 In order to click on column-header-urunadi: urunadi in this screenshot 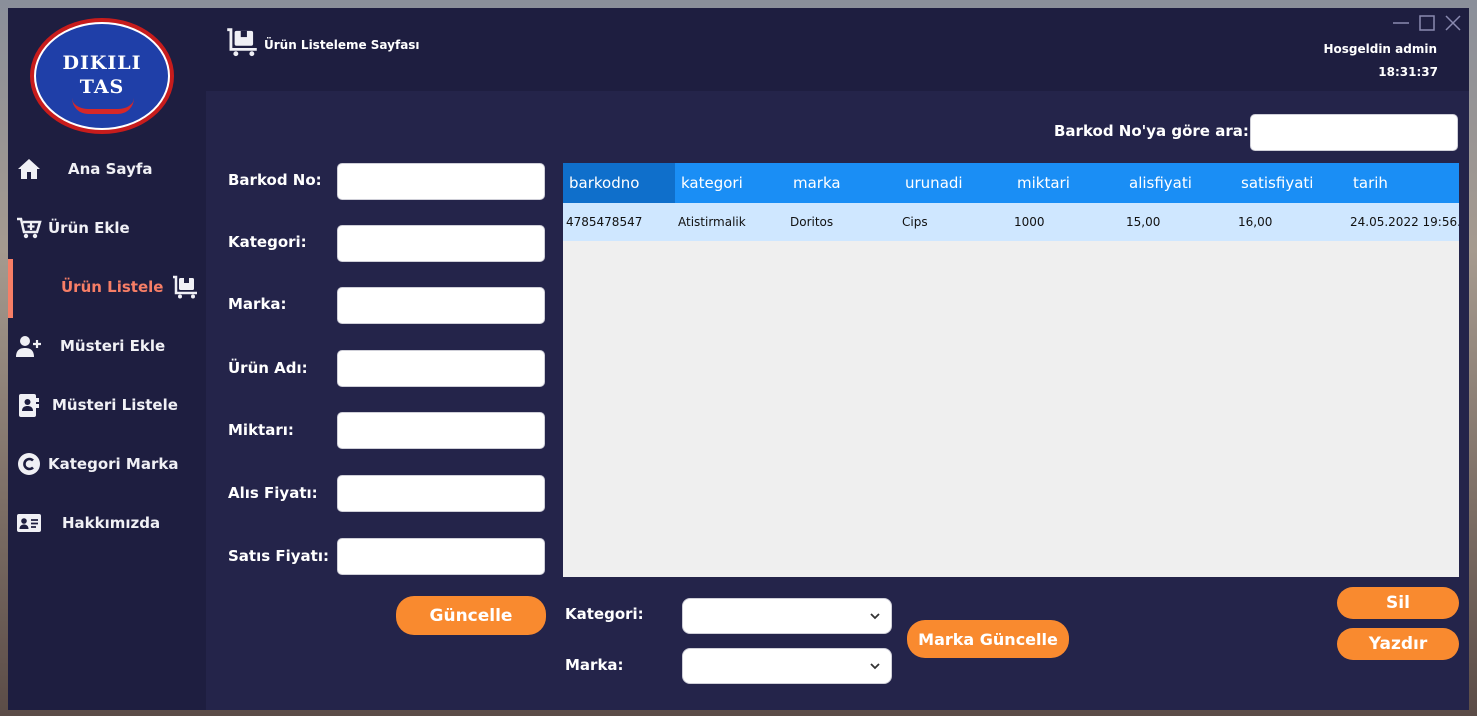, I will do `click(955, 183)`.